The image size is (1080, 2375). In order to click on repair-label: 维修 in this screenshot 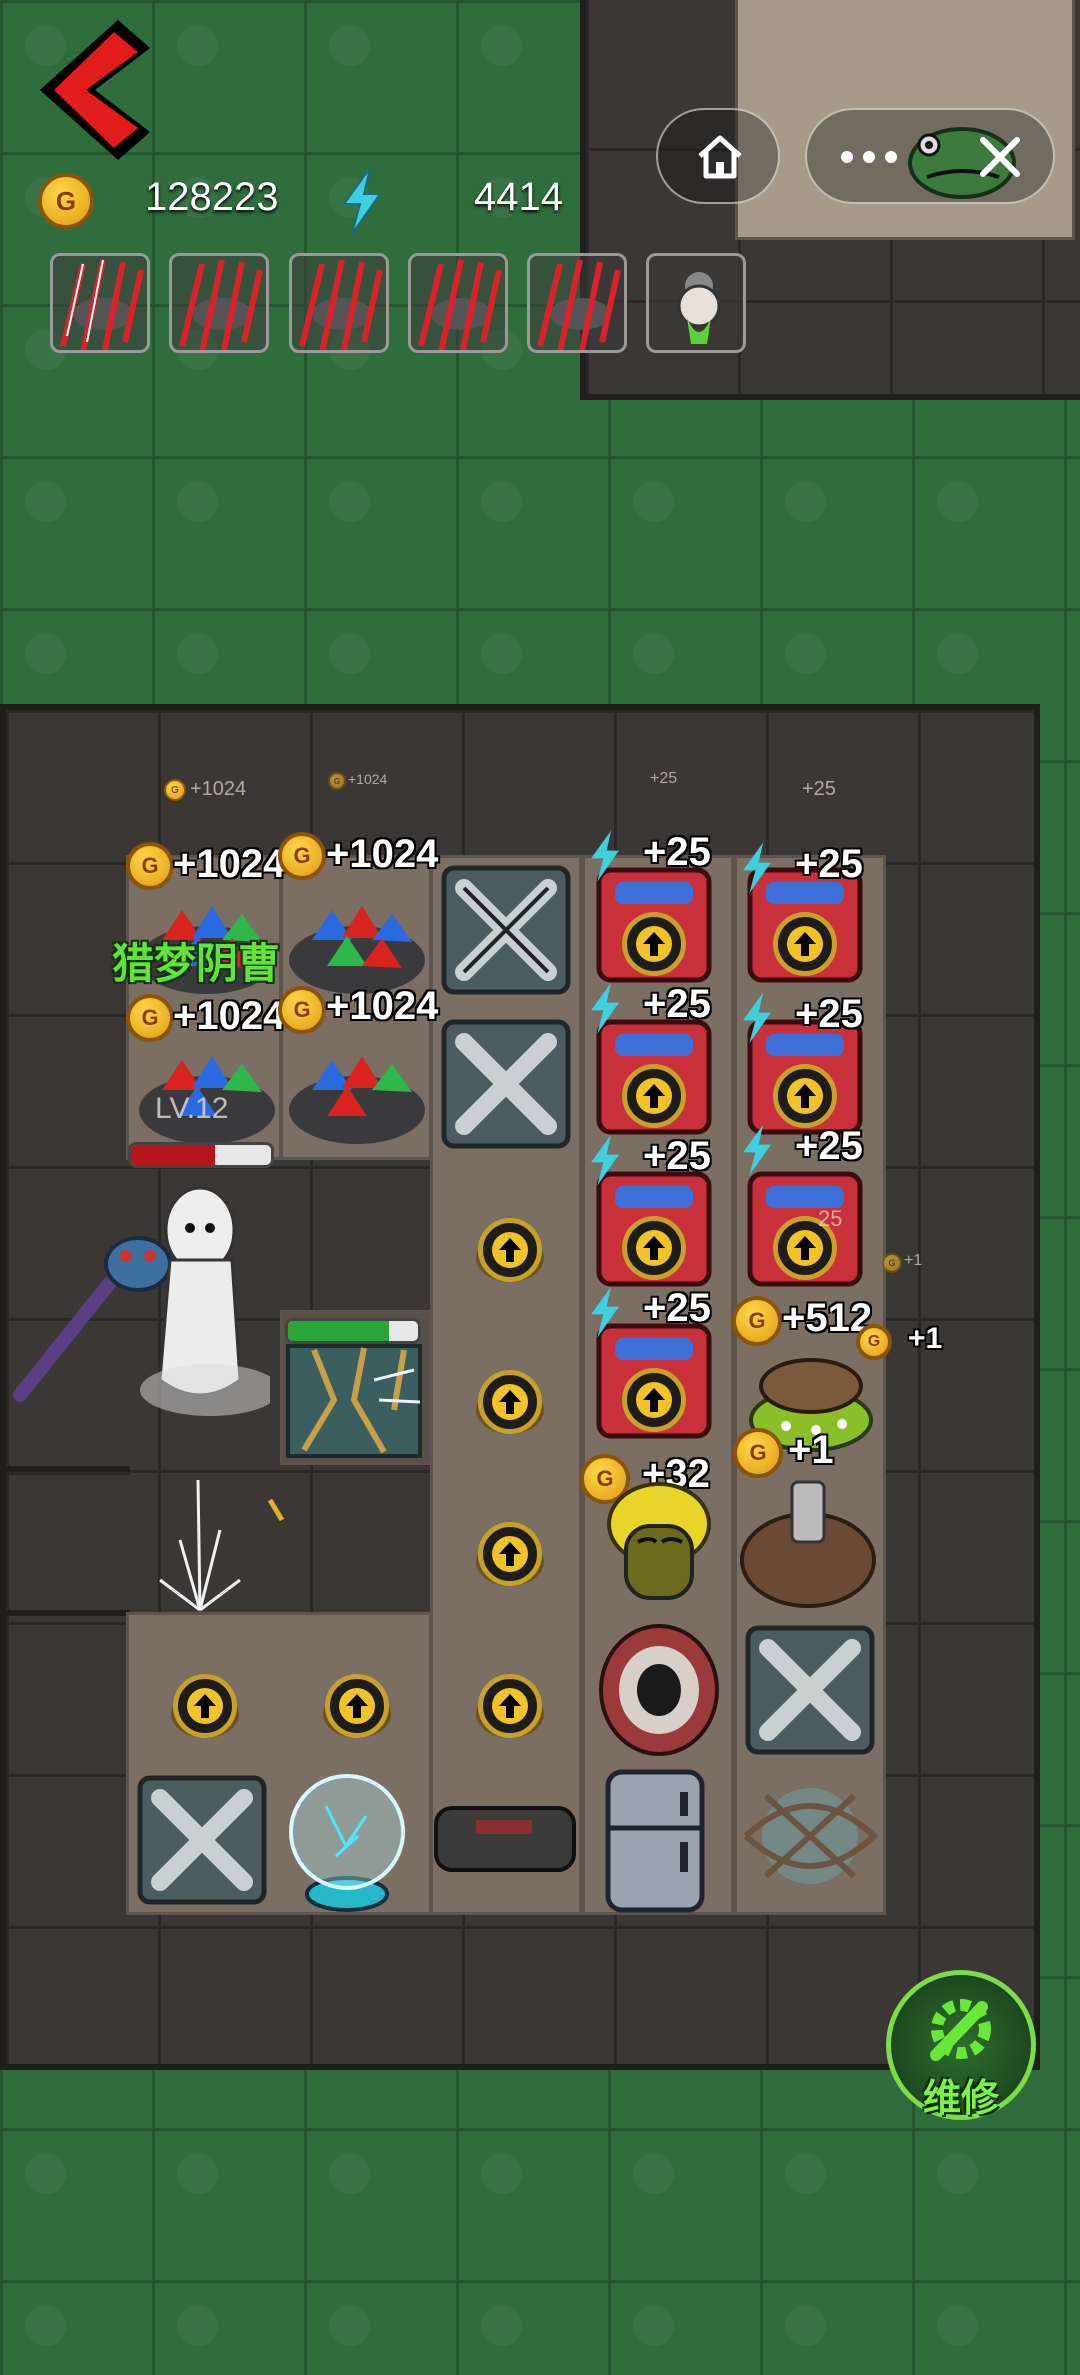, I will do `click(960, 2099)`.